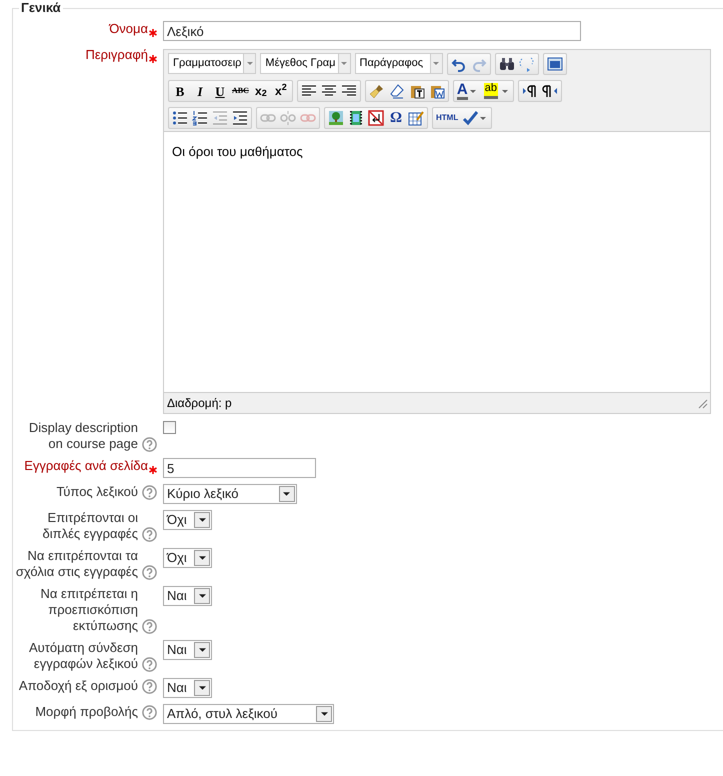  Describe the element at coordinates (86, 466) in the screenshot. I see `field-label: Εγγραφές ανά σελίδα` at that location.